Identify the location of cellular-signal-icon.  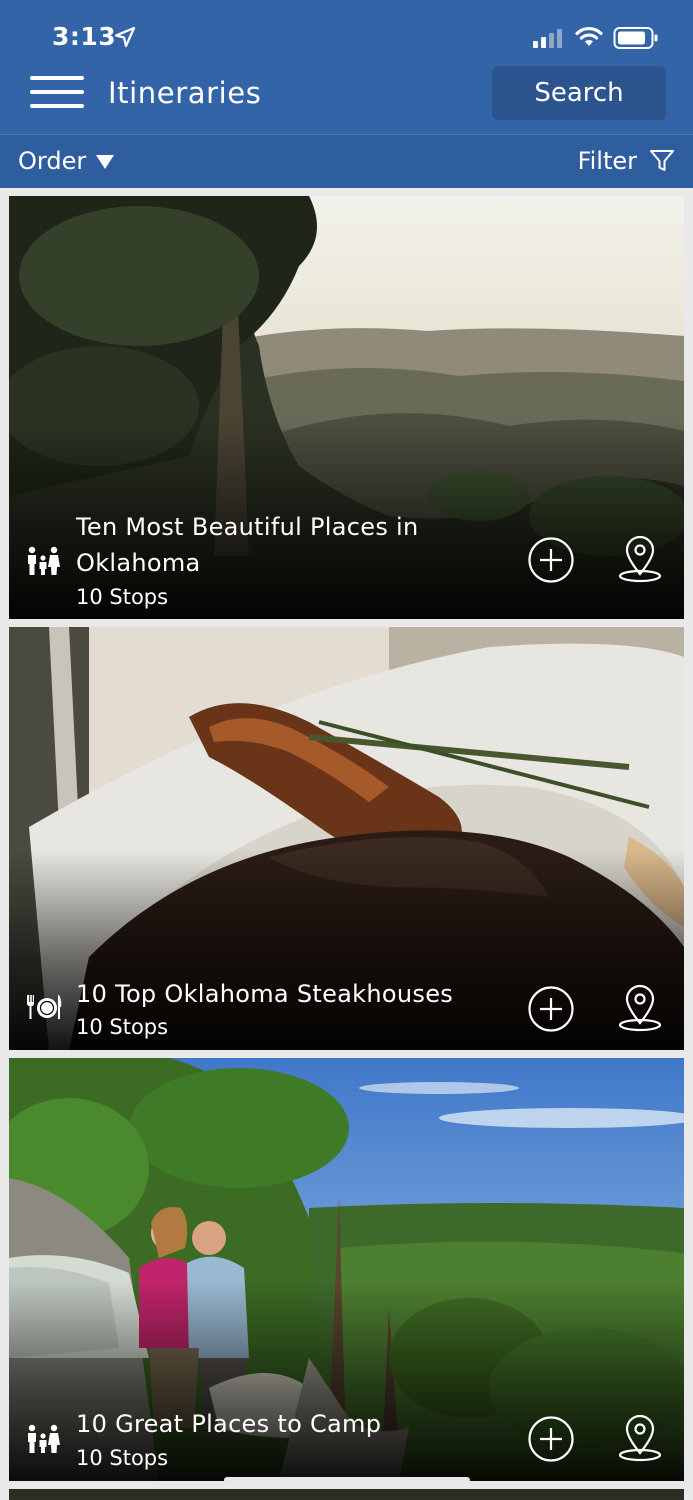
(547, 38).